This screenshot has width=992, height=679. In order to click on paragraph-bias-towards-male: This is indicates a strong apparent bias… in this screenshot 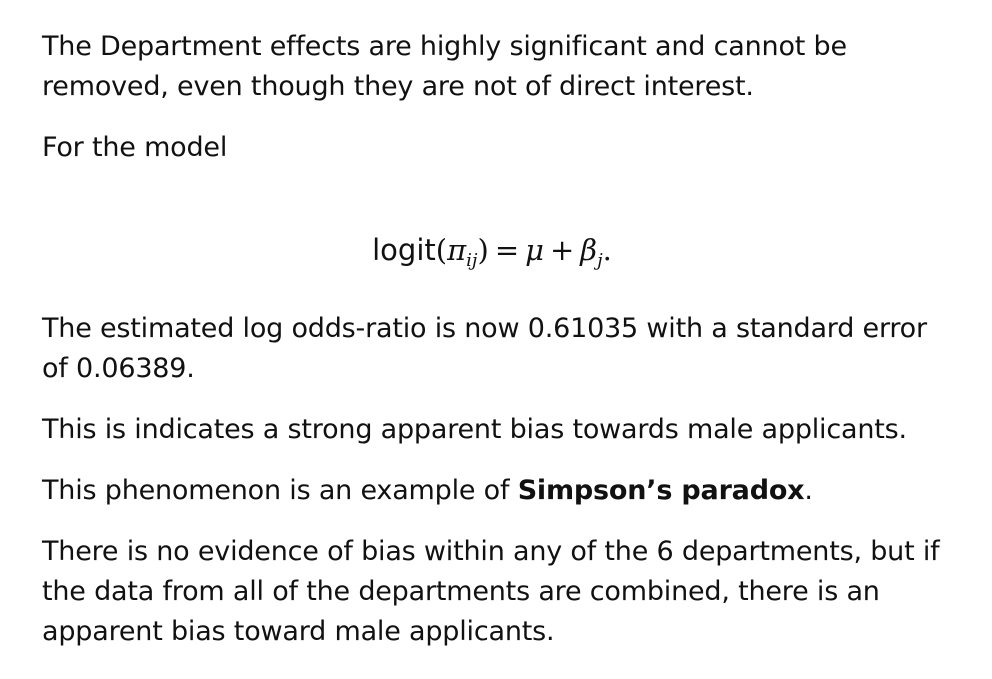, I will do `click(474, 430)`.